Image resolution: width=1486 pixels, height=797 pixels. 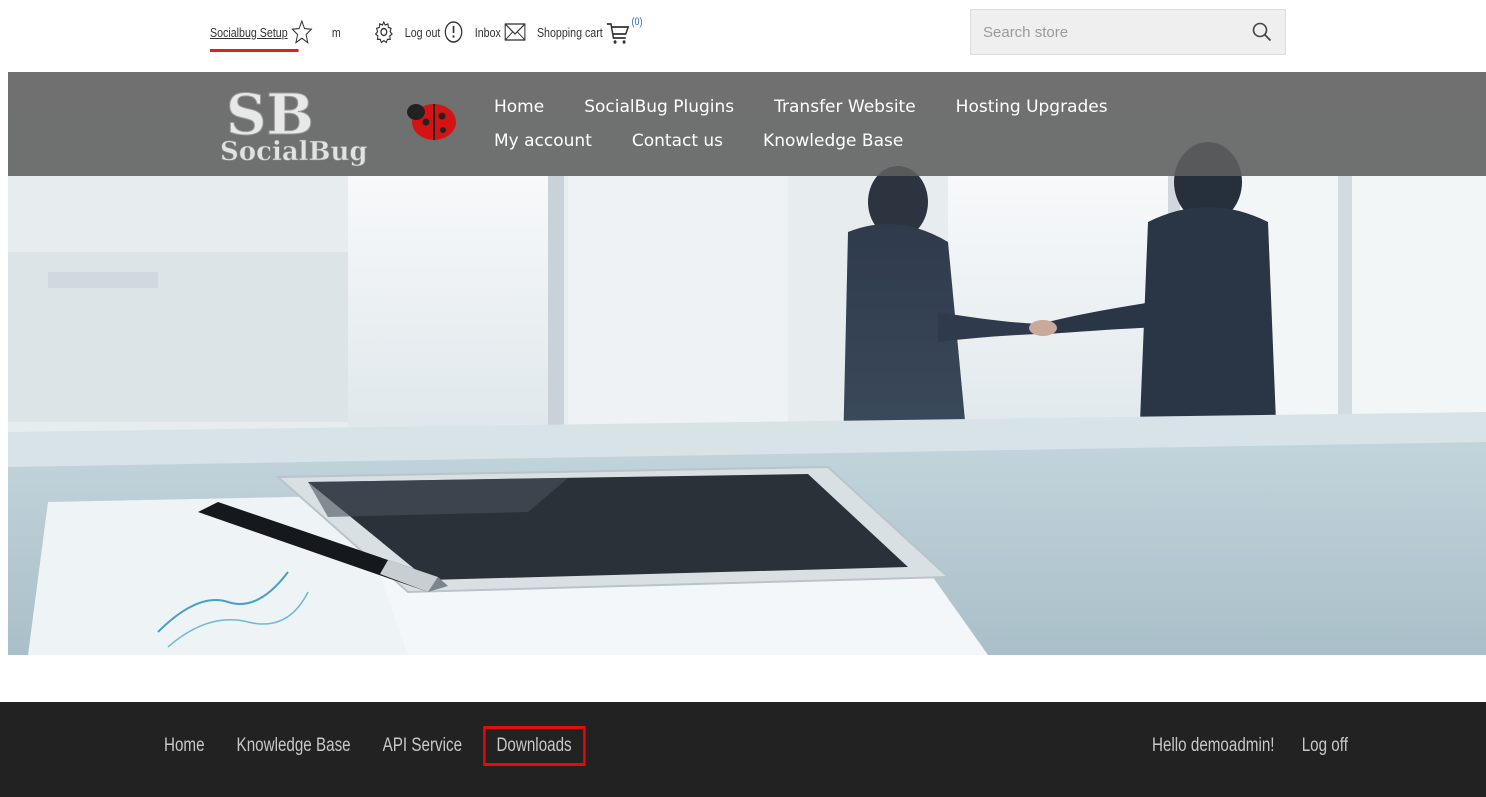 What do you see at coordinates (453, 32) in the screenshot?
I see `power-icon` at bounding box center [453, 32].